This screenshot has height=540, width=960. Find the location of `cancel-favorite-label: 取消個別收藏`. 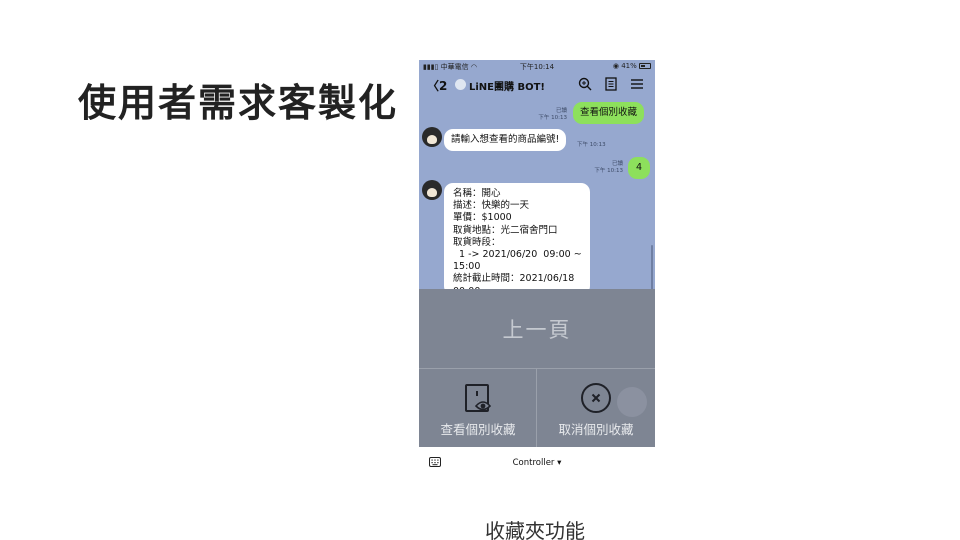

cancel-favorite-label: 取消個別收藏 is located at coordinates (596, 429).